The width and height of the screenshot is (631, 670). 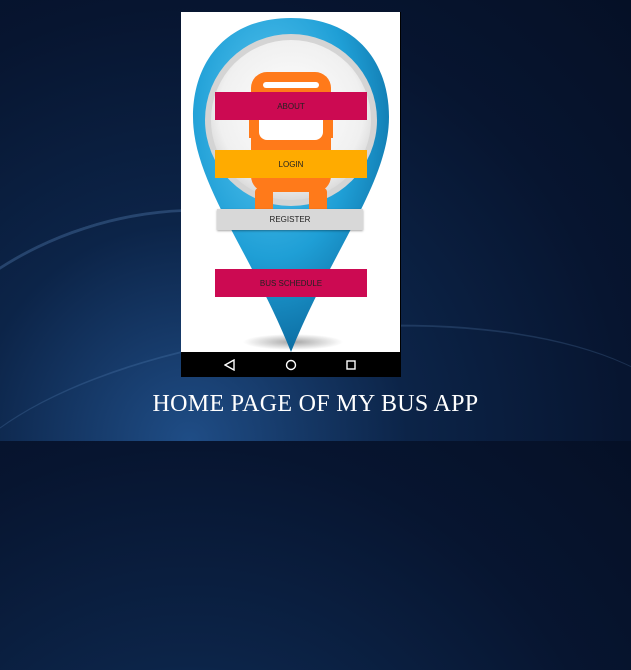 I want to click on recents-square-icon, so click(x=351, y=365).